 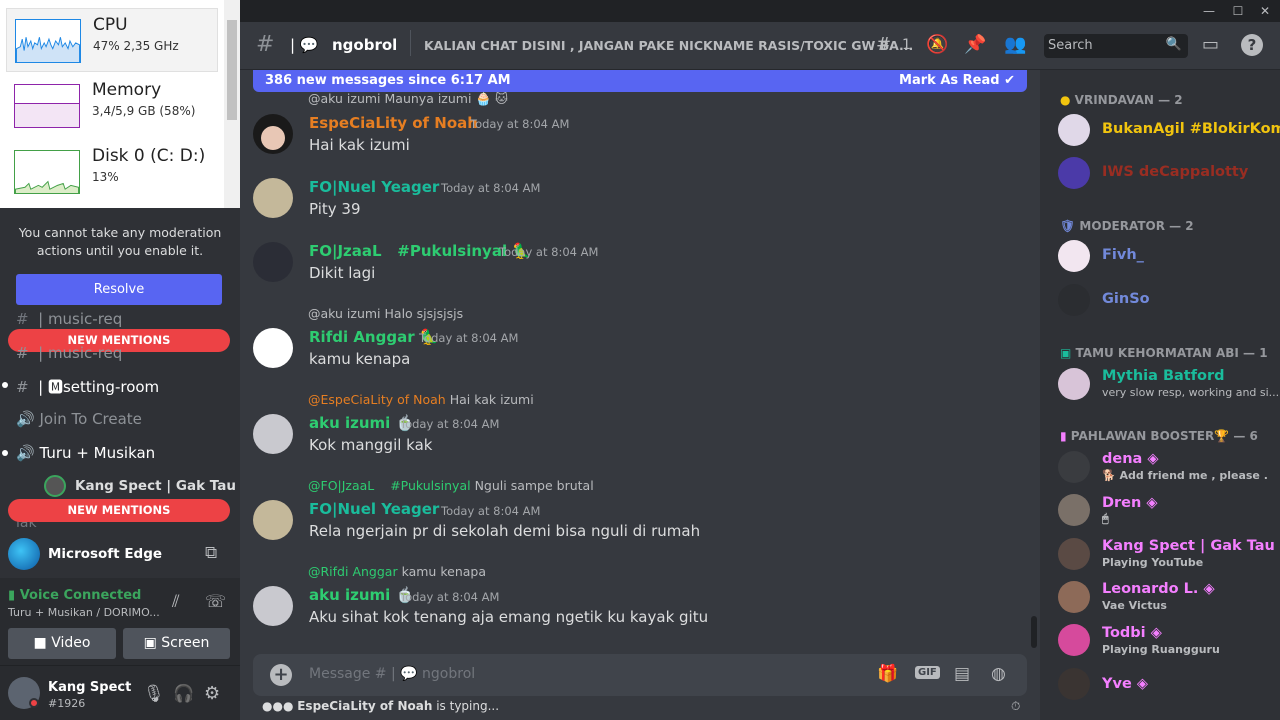 I want to click on member-name: dena ◈, so click(x=1130, y=459).